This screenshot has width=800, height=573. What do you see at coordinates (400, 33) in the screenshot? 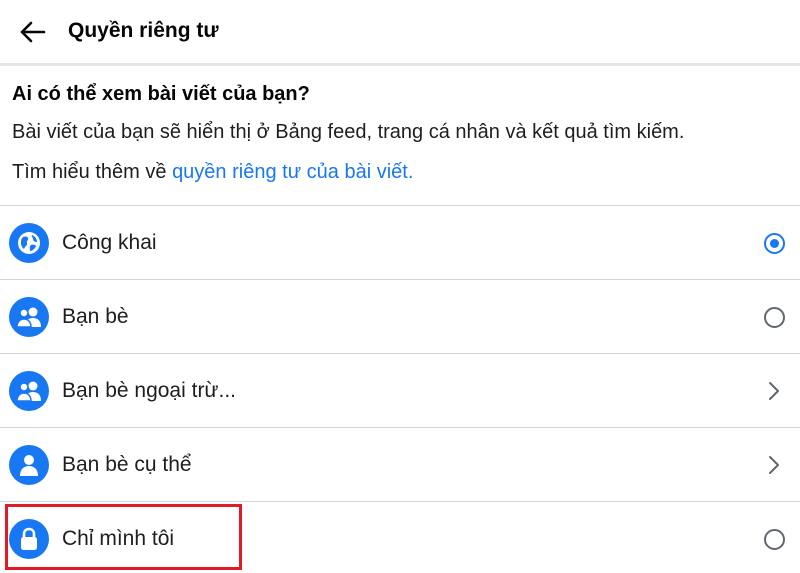
I see `header-bar: Quyền riêng tư` at bounding box center [400, 33].